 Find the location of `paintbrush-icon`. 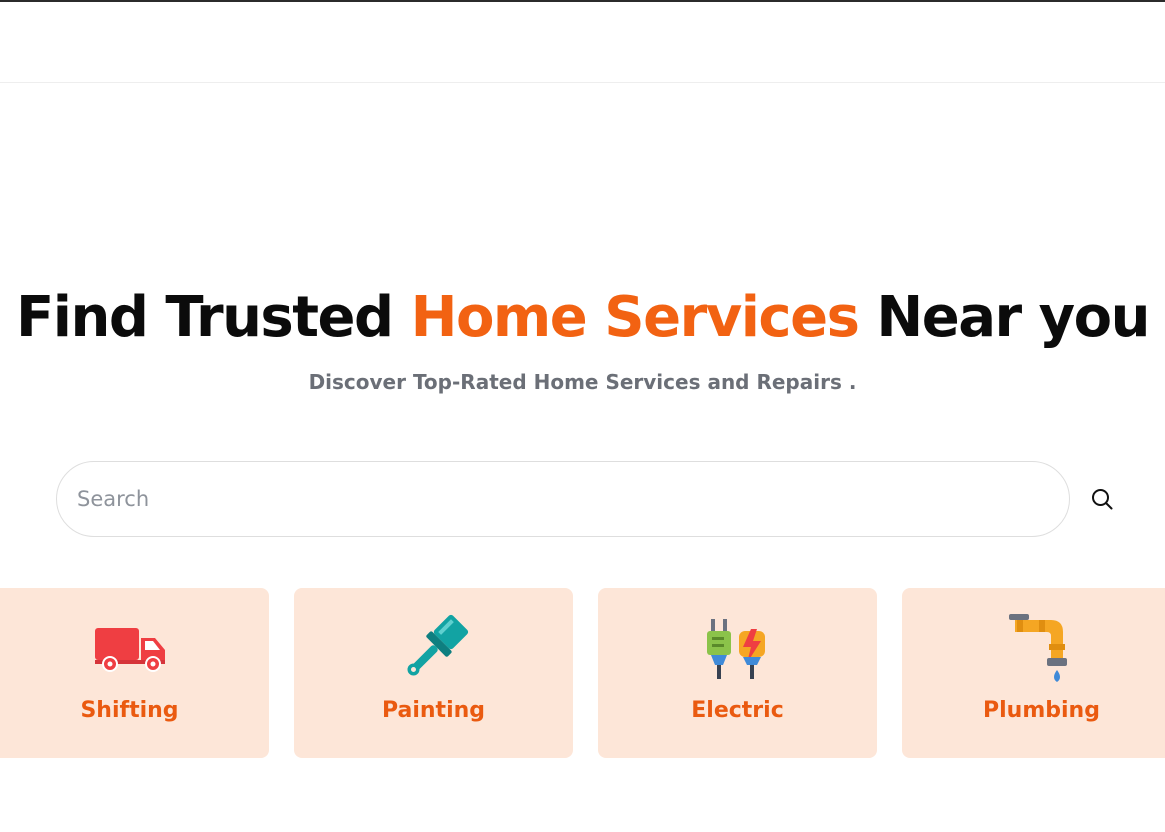

paintbrush-icon is located at coordinates (437, 645).